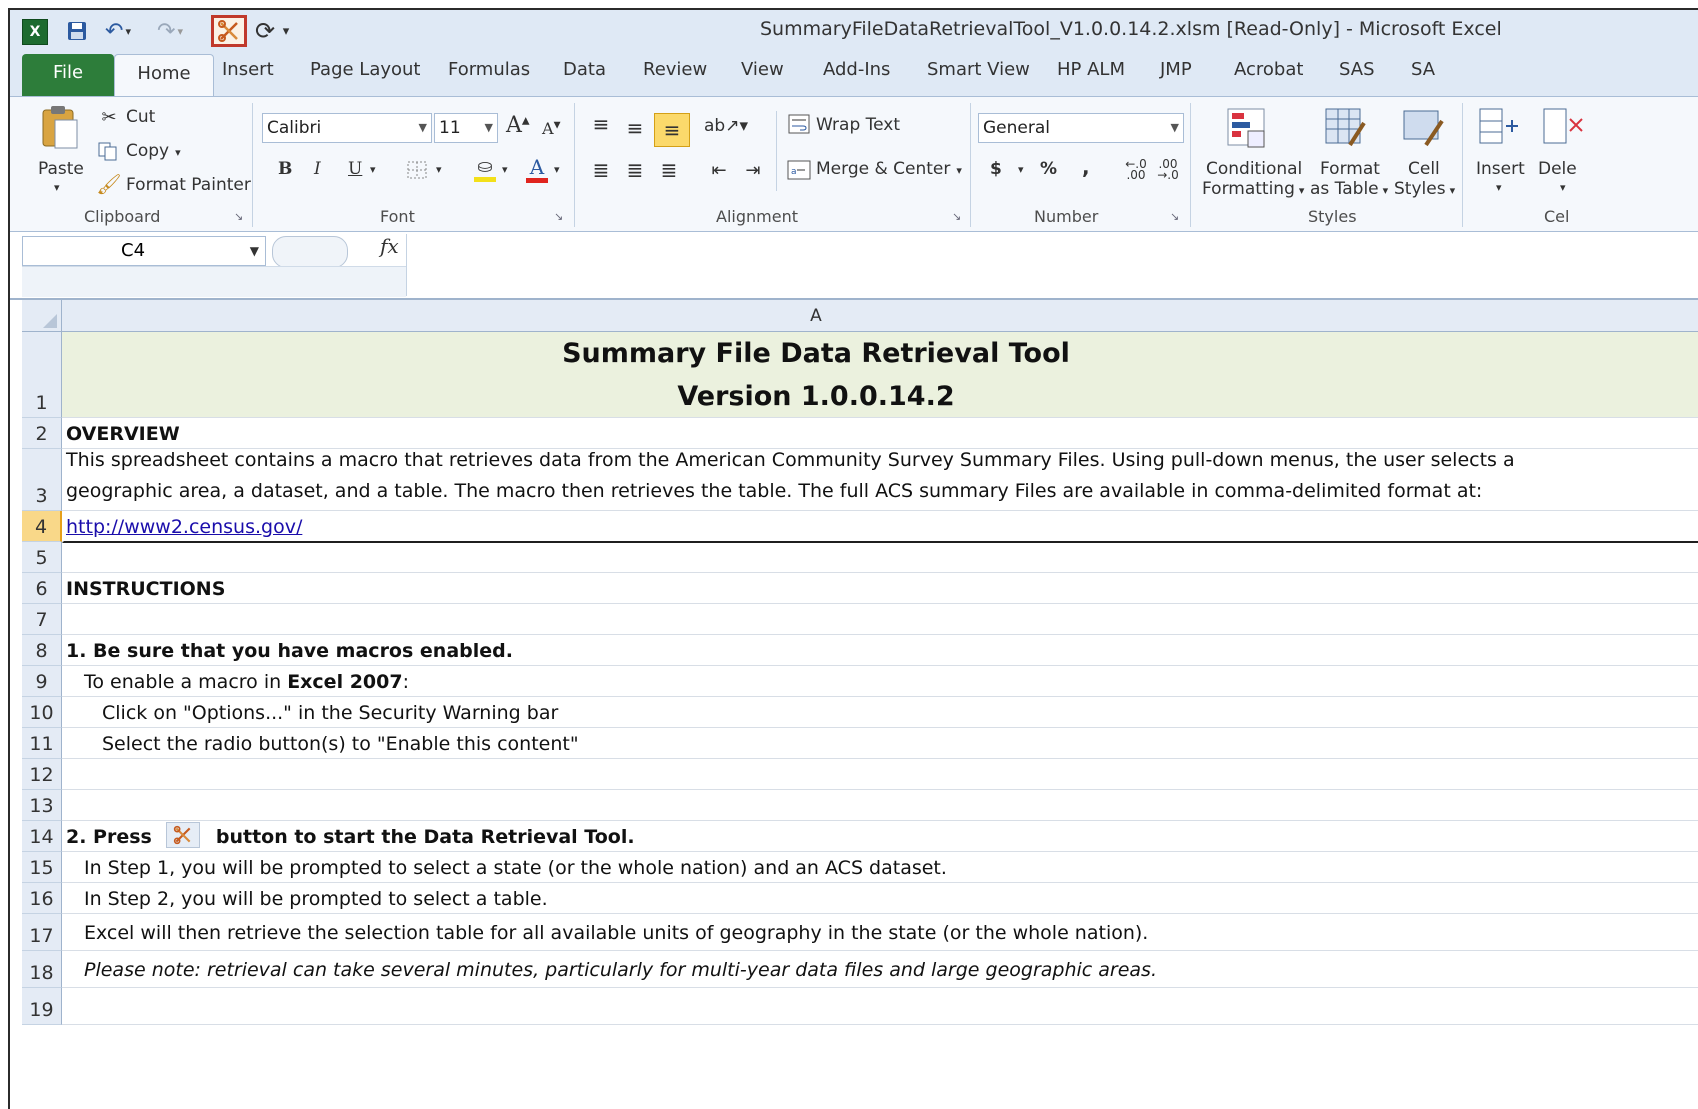 The image size is (1698, 1109). I want to click on clipboard-launcher-icon: ↘, so click(238, 216).